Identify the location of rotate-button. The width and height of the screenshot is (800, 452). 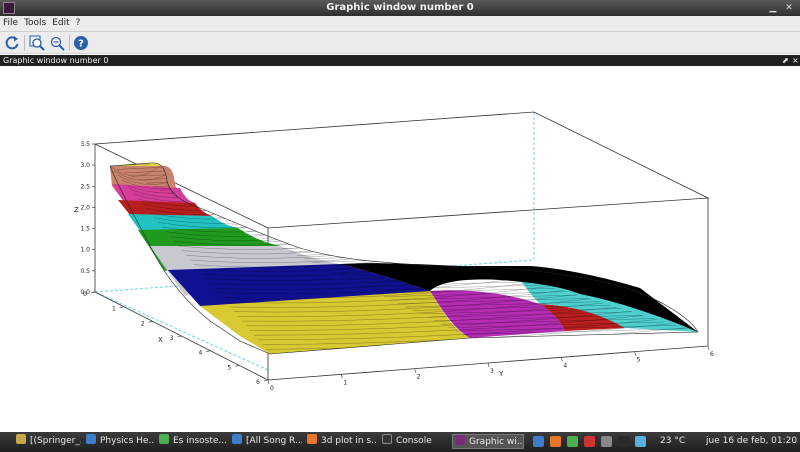
(12, 43).